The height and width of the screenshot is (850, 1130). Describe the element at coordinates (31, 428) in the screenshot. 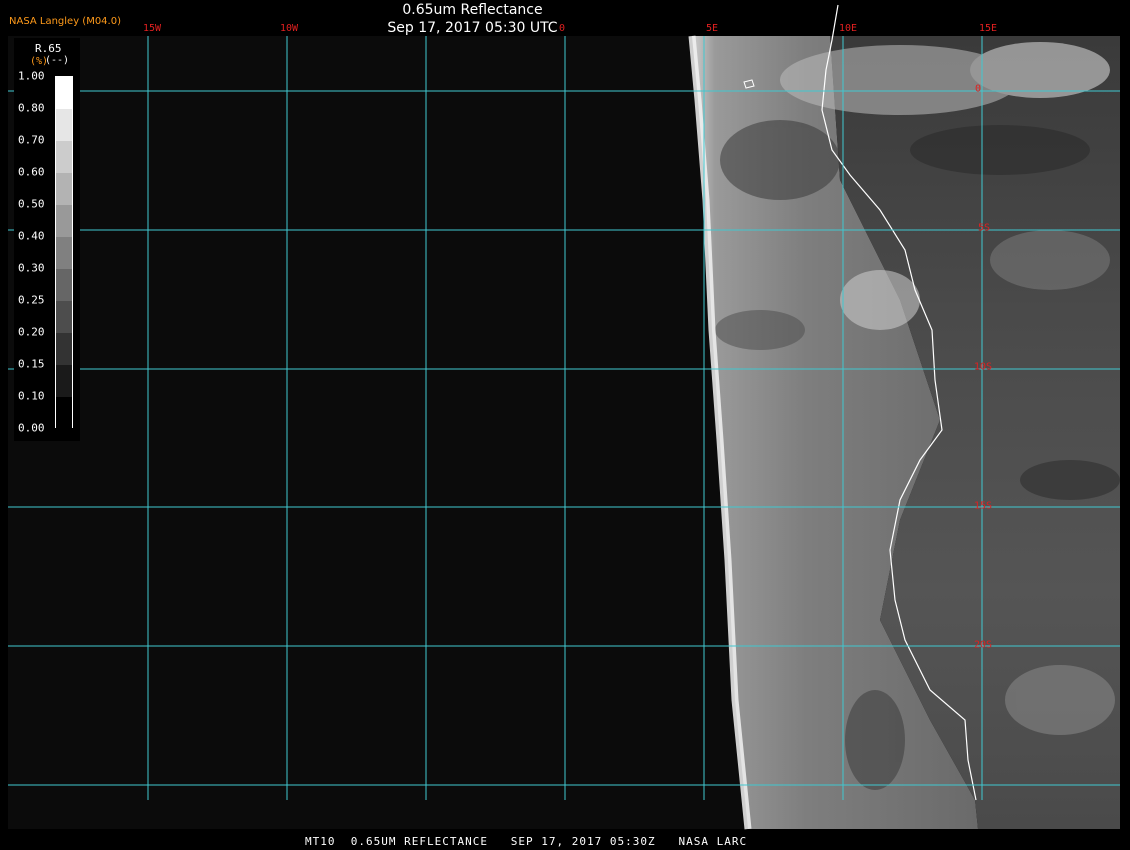

I see `legend-tick-label: 0.00` at that location.